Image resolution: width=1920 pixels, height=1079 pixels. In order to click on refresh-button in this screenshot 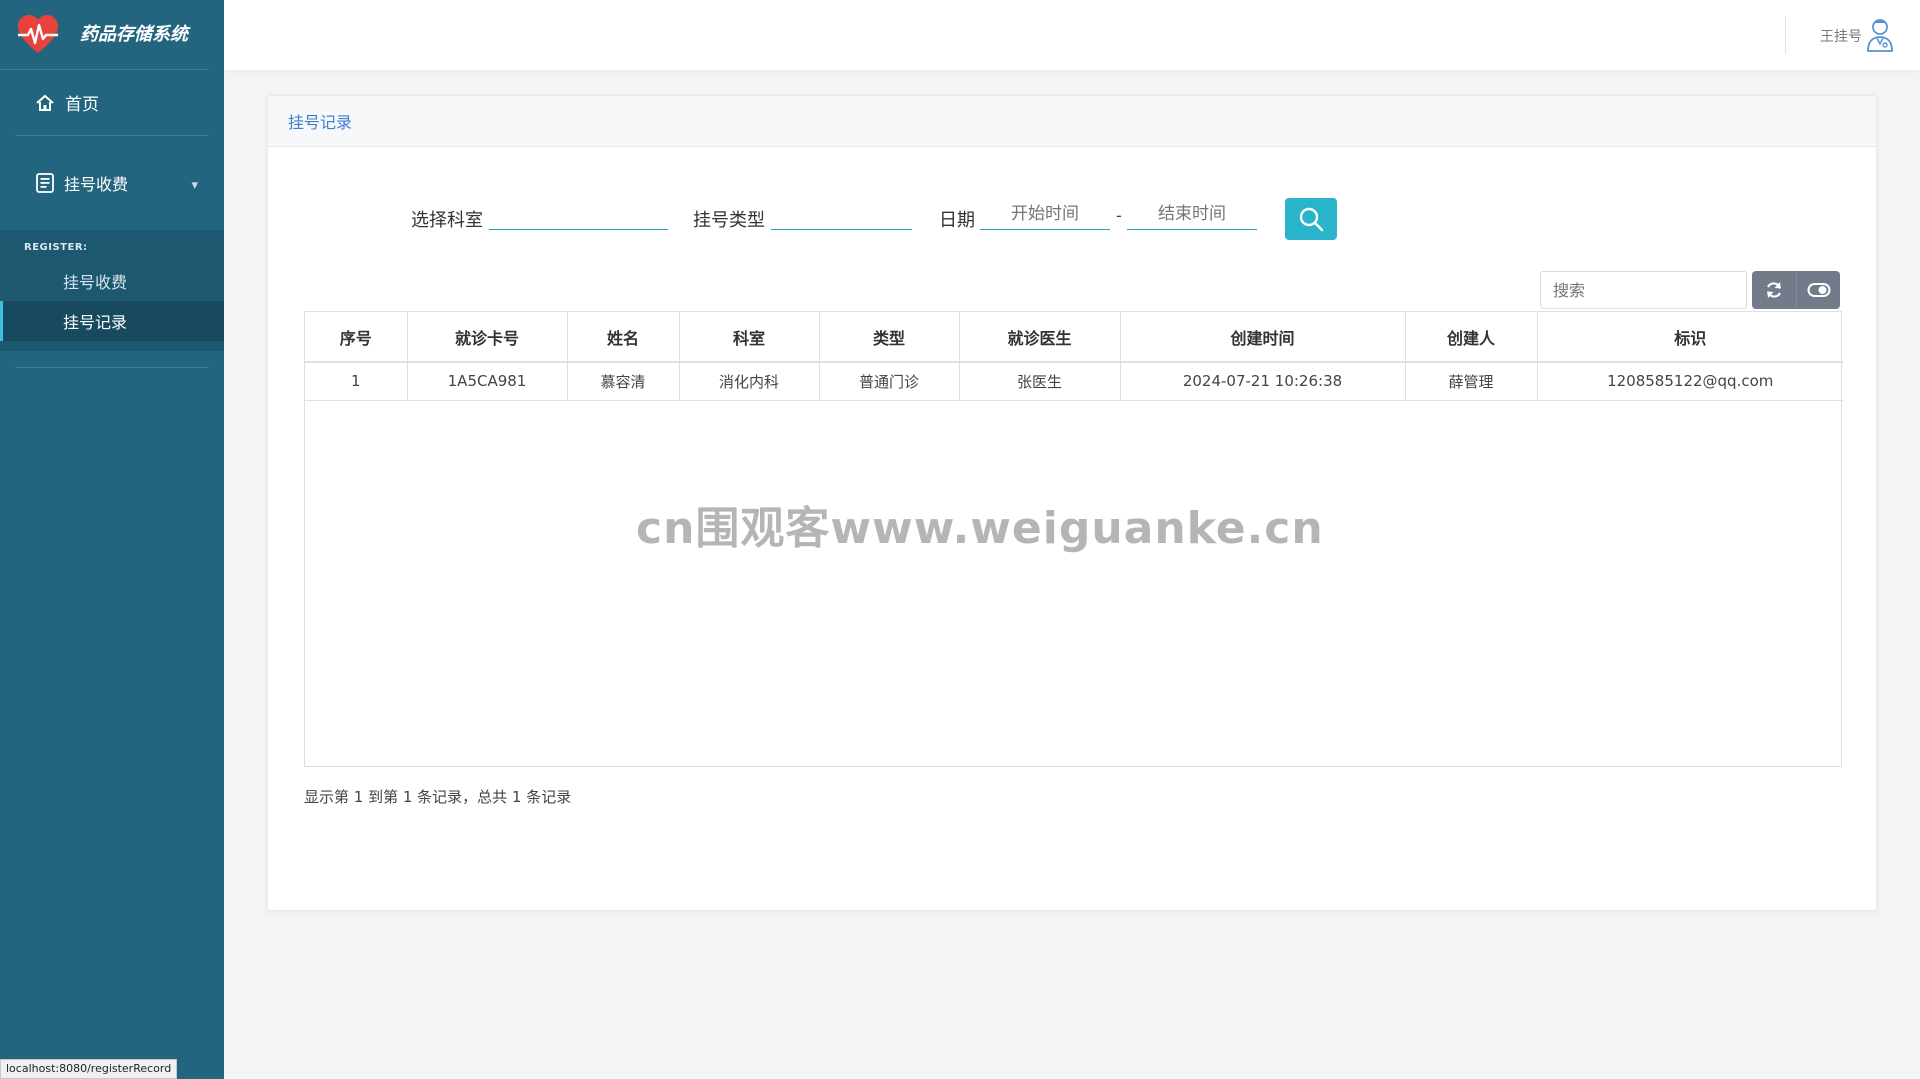, I will do `click(1774, 290)`.